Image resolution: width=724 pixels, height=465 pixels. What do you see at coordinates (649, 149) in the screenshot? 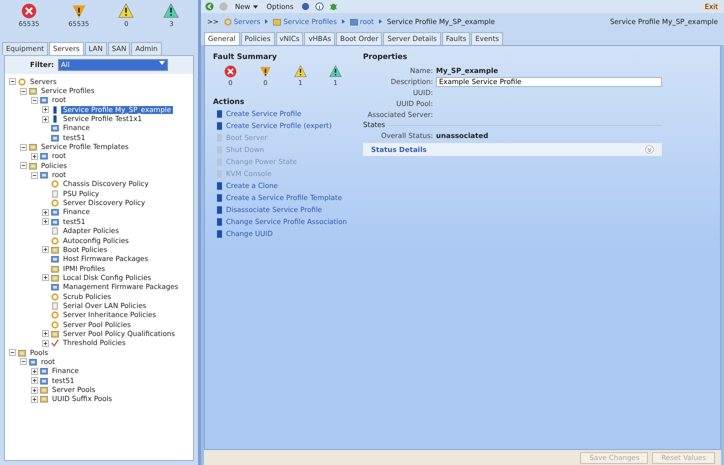
I see `expand-icon` at bounding box center [649, 149].